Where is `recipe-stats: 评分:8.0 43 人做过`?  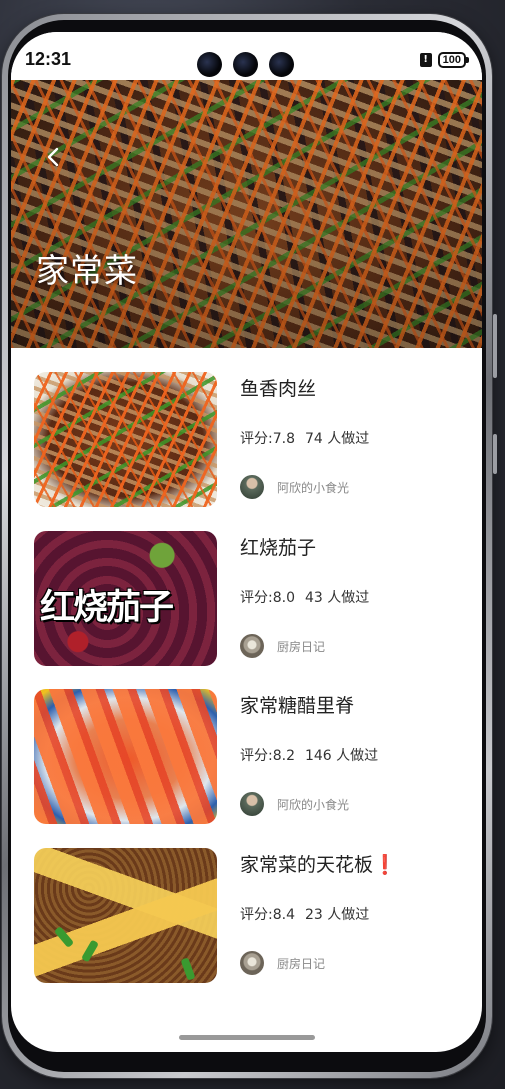 recipe-stats: 评分:8.0 43 人做过 is located at coordinates (304, 597).